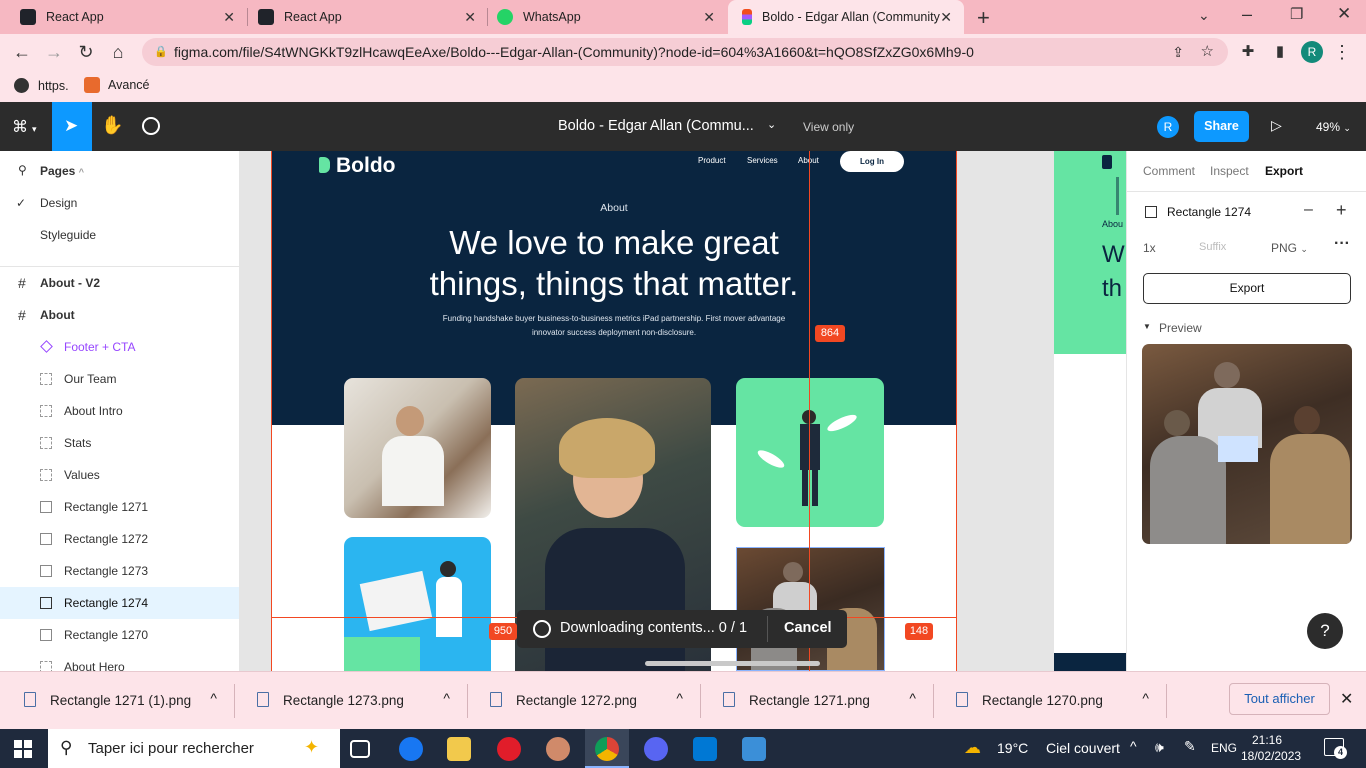  Describe the element at coordinates (810, 452) in the screenshot. I see `rectangle-1273-image` at that location.